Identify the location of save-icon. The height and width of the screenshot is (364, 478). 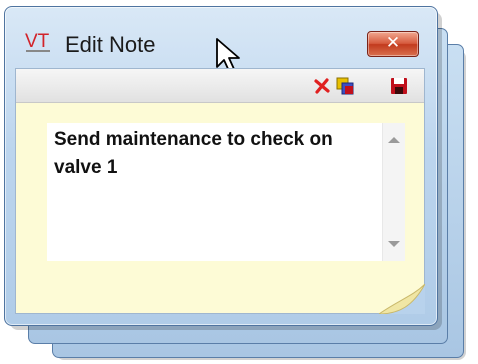
(399, 86).